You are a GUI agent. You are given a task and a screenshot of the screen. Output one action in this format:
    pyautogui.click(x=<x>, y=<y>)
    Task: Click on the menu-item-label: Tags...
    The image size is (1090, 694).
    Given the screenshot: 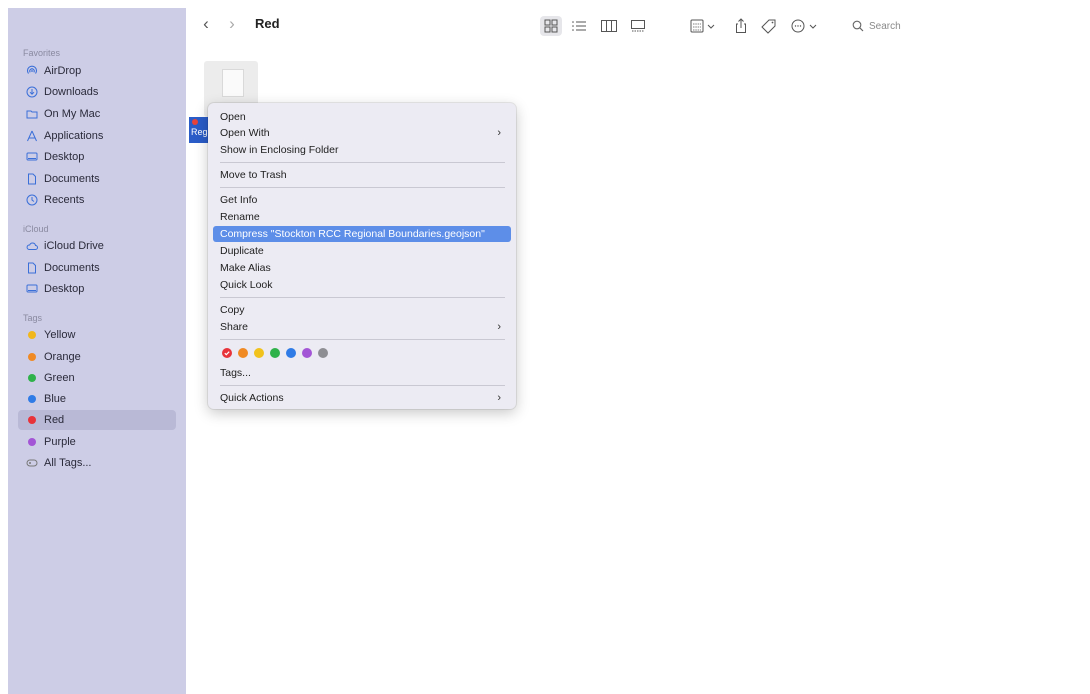 What is the action you would take?
    pyautogui.click(x=235, y=373)
    